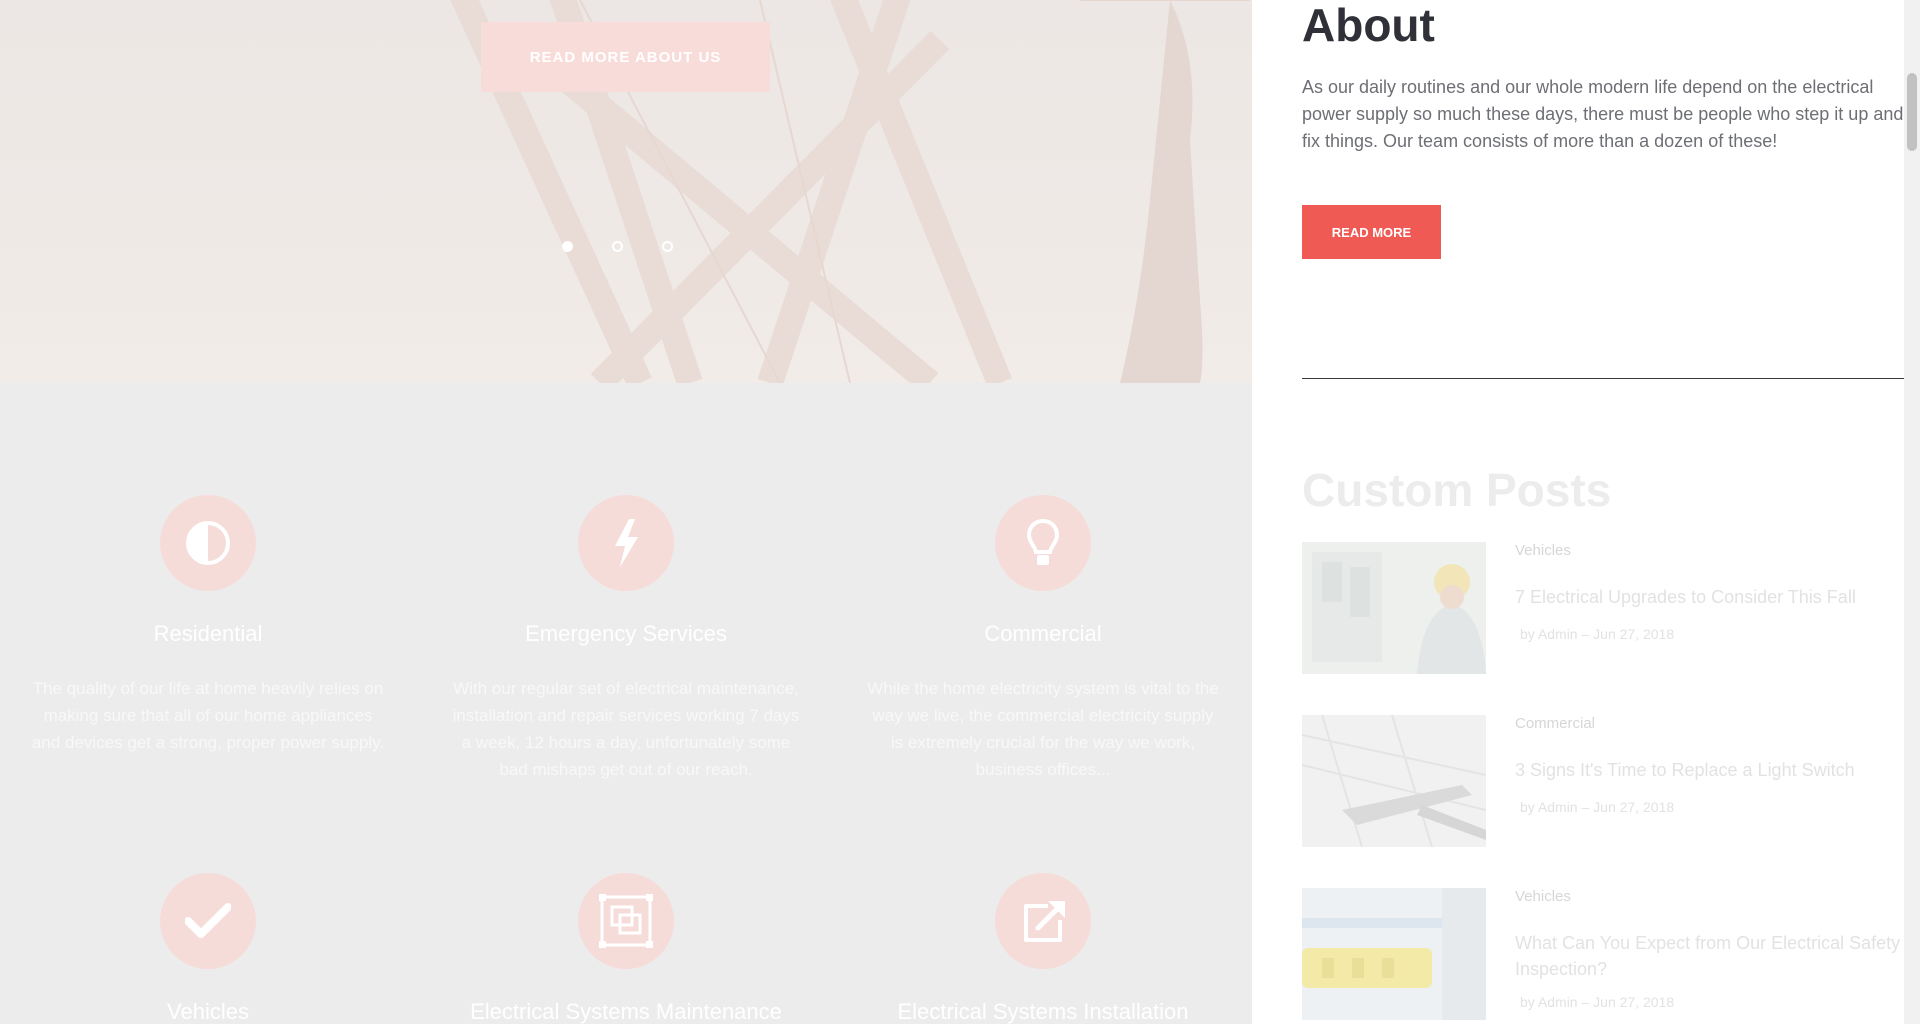 The height and width of the screenshot is (1024, 1920). I want to click on slider-pagination, so click(617, 246).